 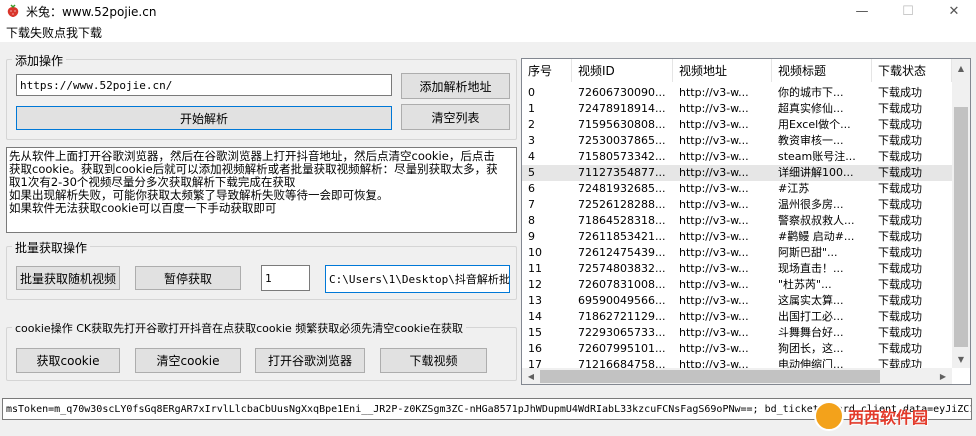 I want to click on pause-button: 暂停获取, so click(x=188, y=278).